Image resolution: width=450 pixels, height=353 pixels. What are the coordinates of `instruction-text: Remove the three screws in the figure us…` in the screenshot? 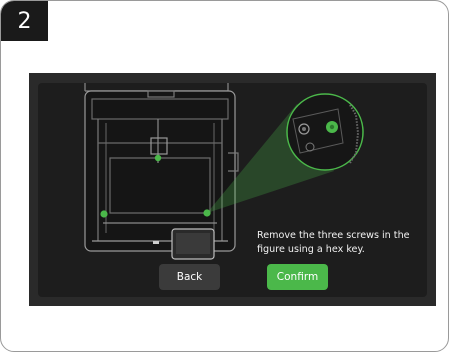 It's located at (333, 242).